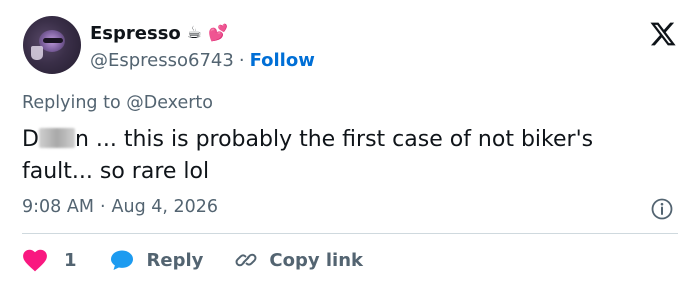  Describe the element at coordinates (165, 207) in the screenshot. I see `tweet-date: Aug 4, 2026` at that location.